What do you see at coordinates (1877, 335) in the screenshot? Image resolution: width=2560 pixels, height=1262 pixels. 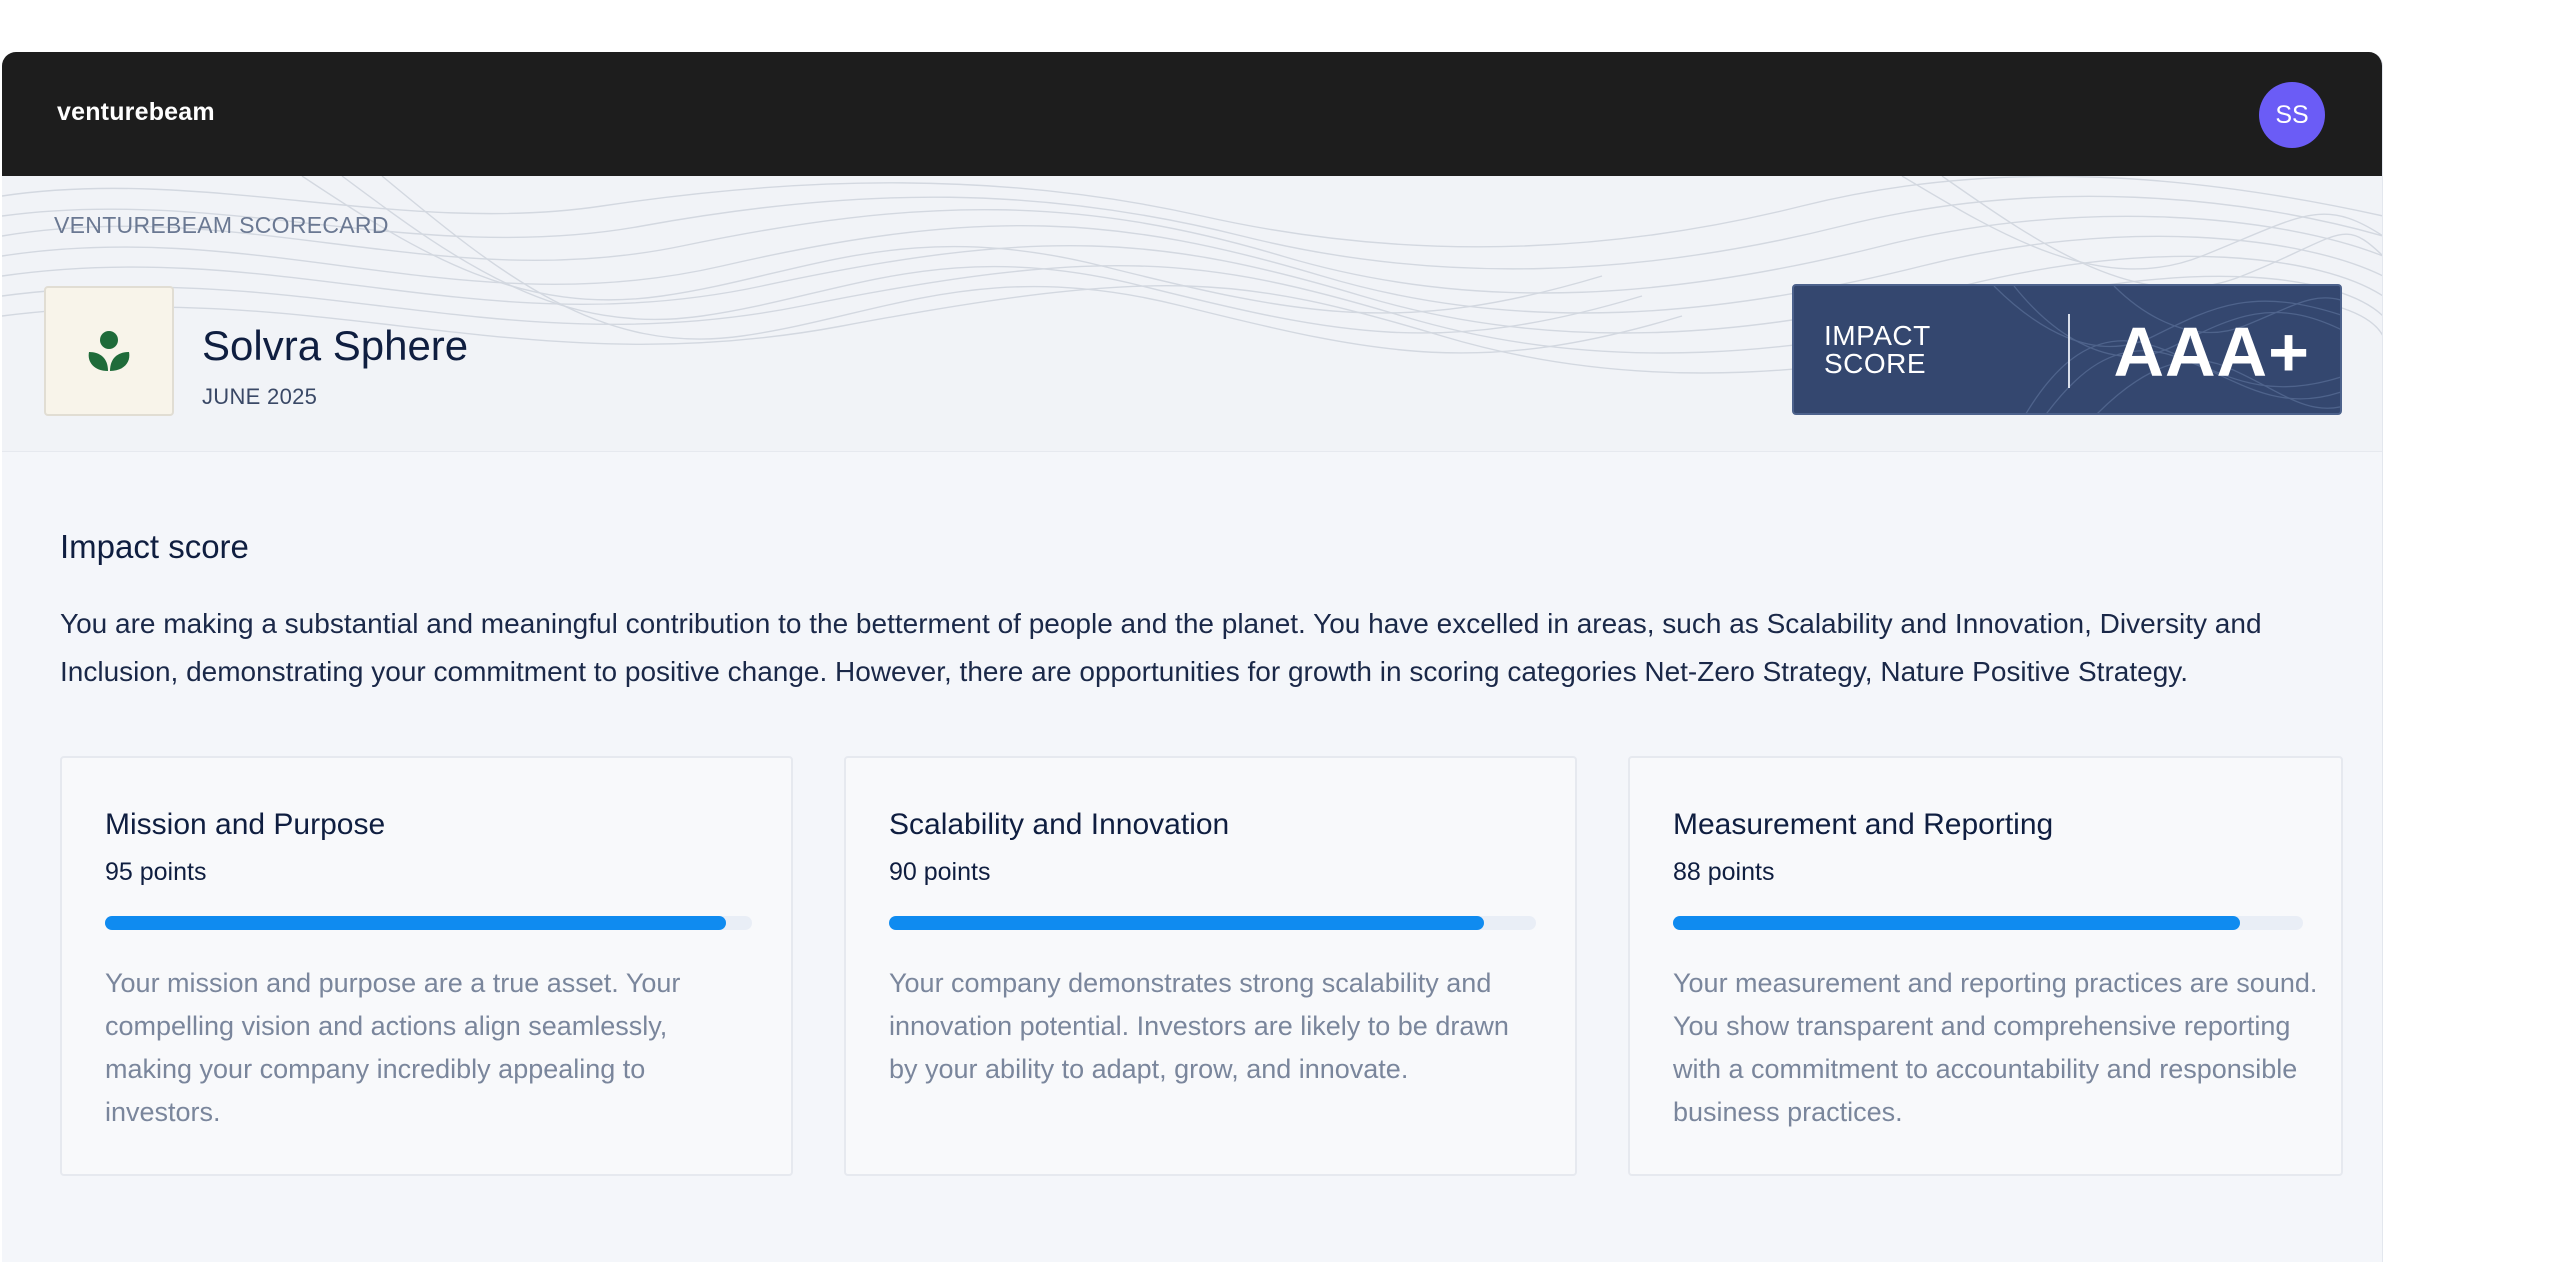 I see `impact-score-label-line1: IMPACT` at bounding box center [1877, 335].